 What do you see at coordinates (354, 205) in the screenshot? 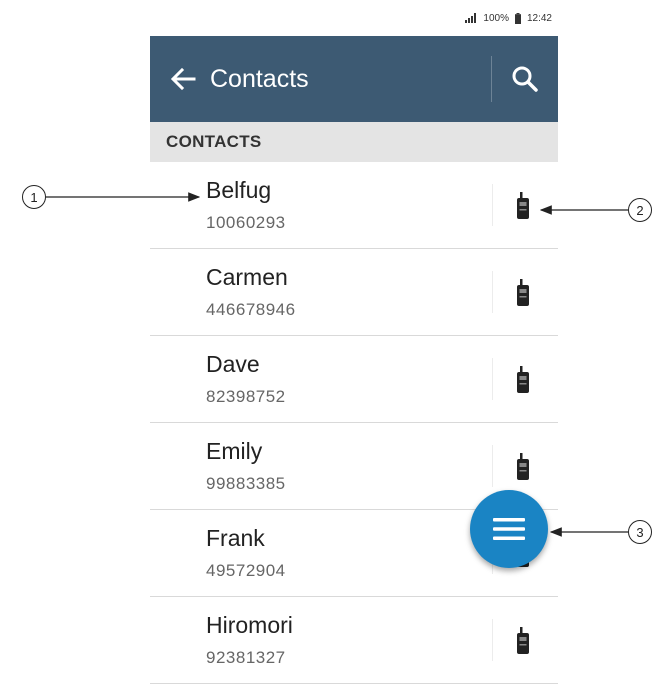
I see `contact-row: Belfug 10060293` at bounding box center [354, 205].